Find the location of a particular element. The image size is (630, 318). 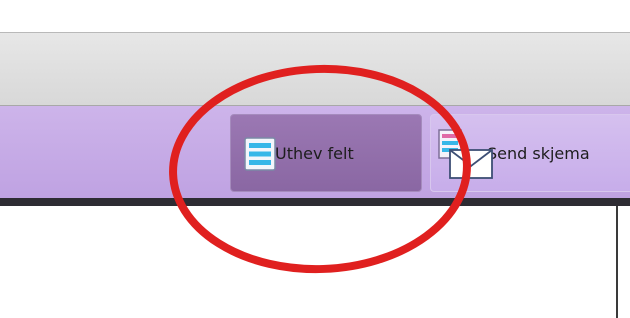

highlight-fields-label: Uthev felt is located at coordinates (314, 153).